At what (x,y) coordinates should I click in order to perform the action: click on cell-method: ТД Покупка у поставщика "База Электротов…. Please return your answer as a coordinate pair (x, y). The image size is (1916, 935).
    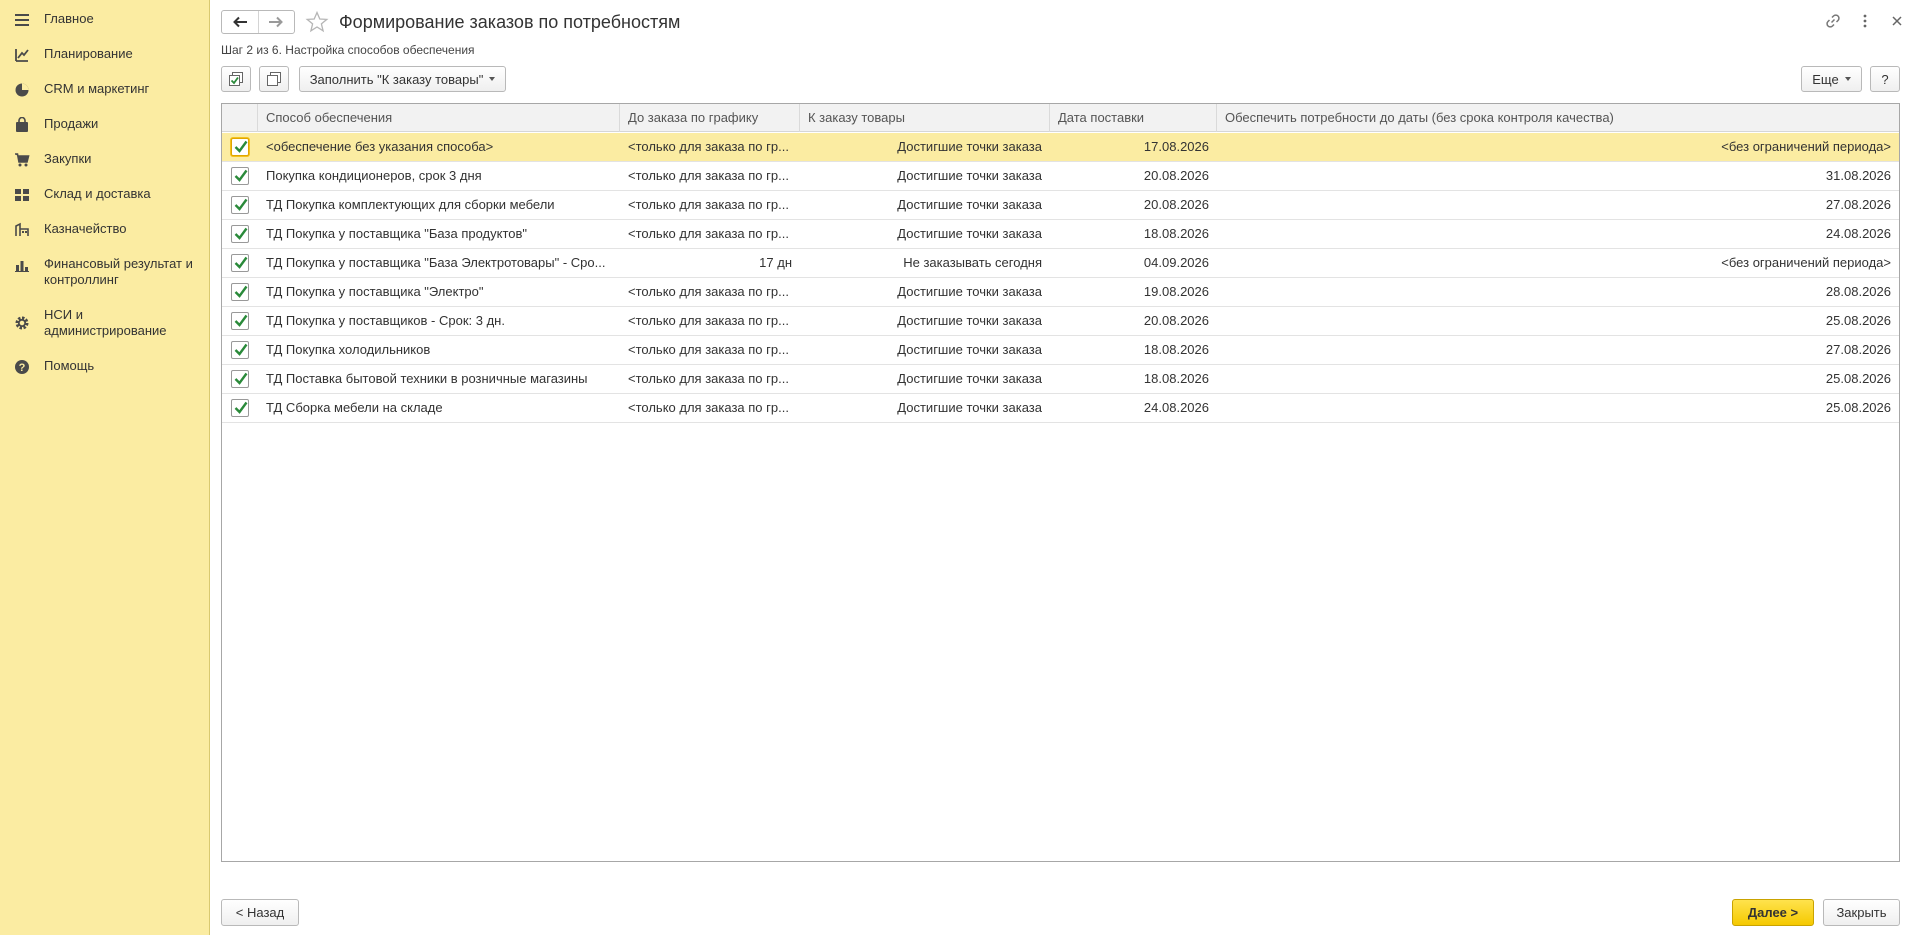
    Looking at the image, I should click on (439, 263).